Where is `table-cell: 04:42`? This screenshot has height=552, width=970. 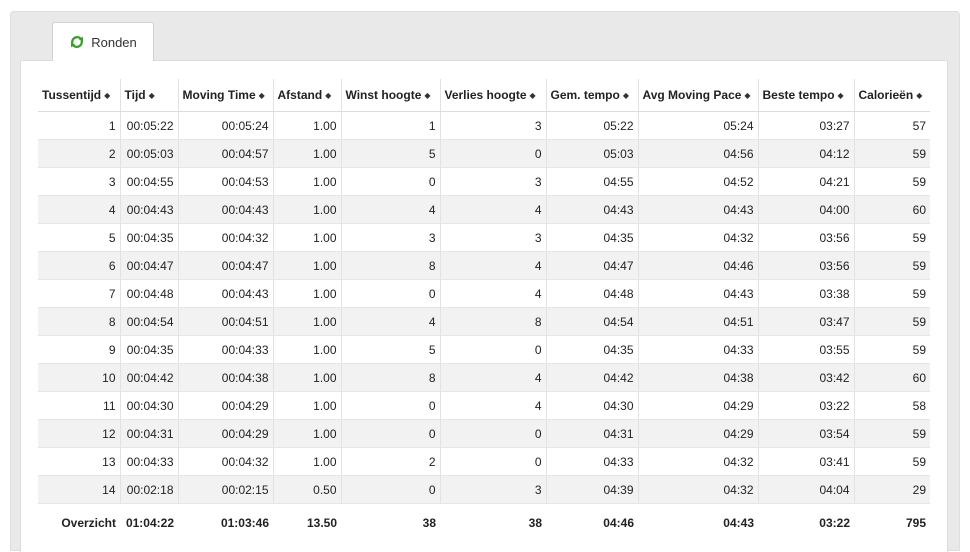 table-cell: 04:42 is located at coordinates (592, 377).